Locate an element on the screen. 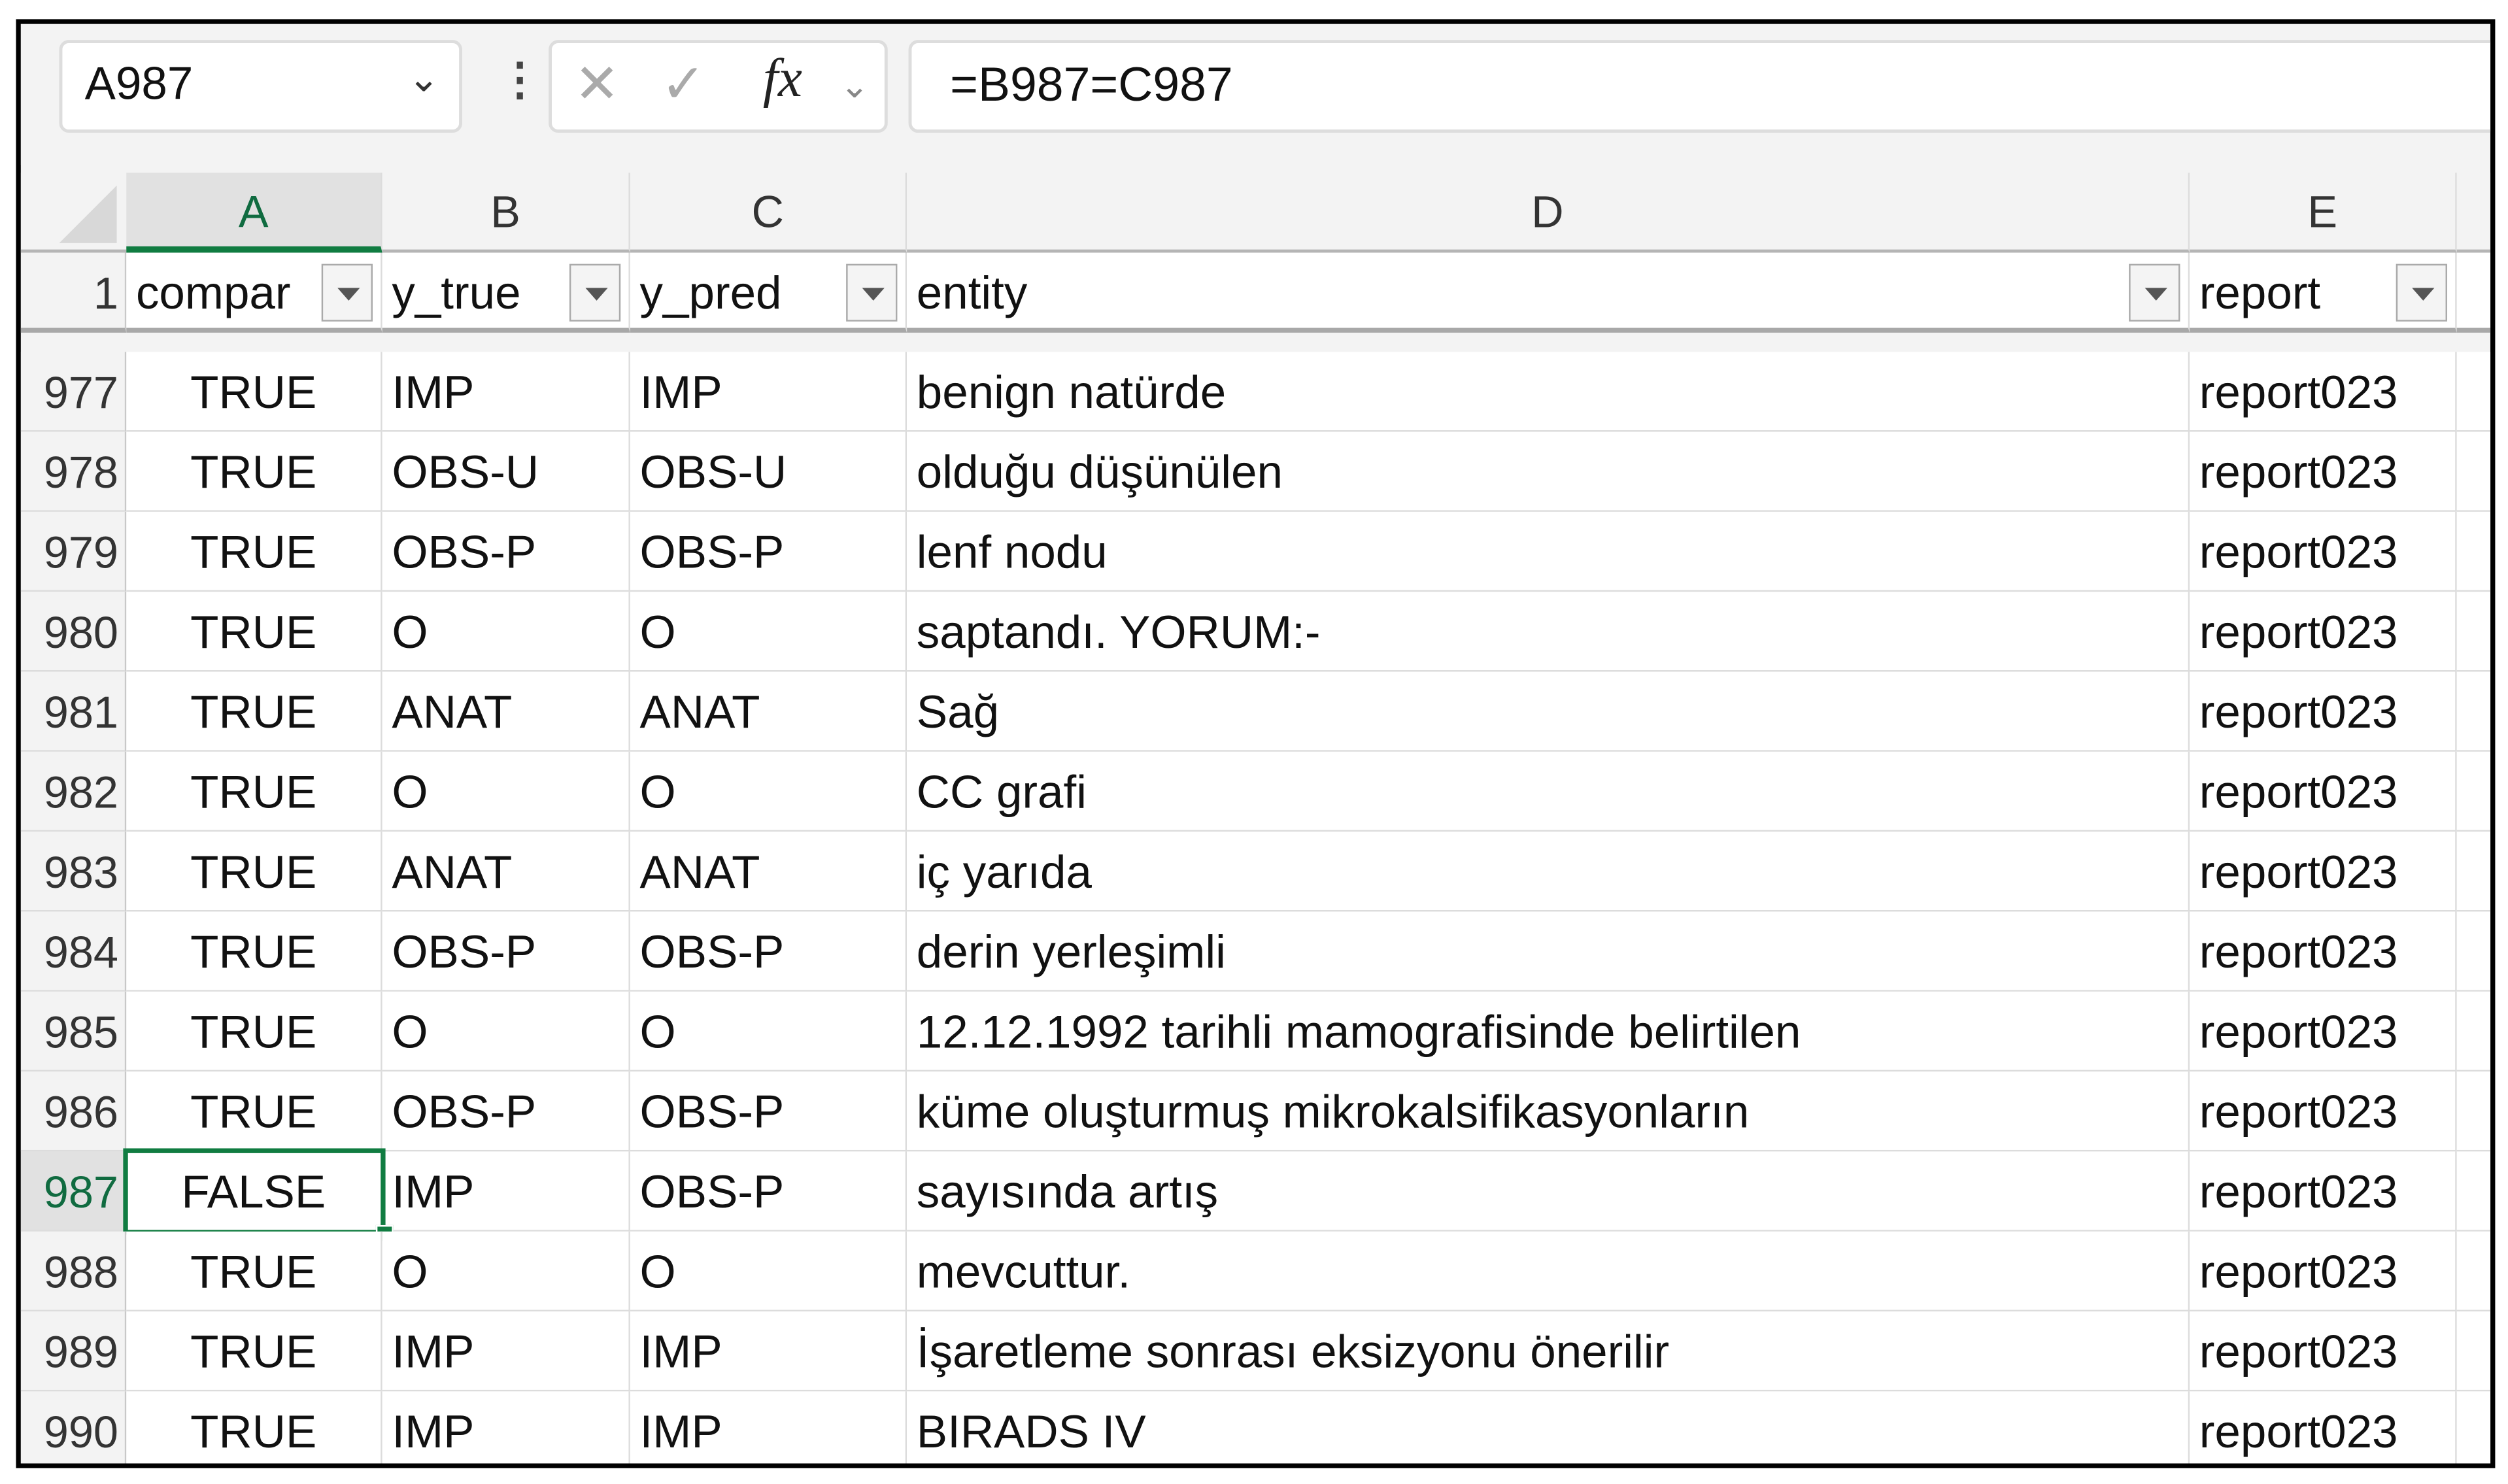 The image size is (2508, 1484). cell-d: sayısında artış is located at coordinates (1548, 1191).